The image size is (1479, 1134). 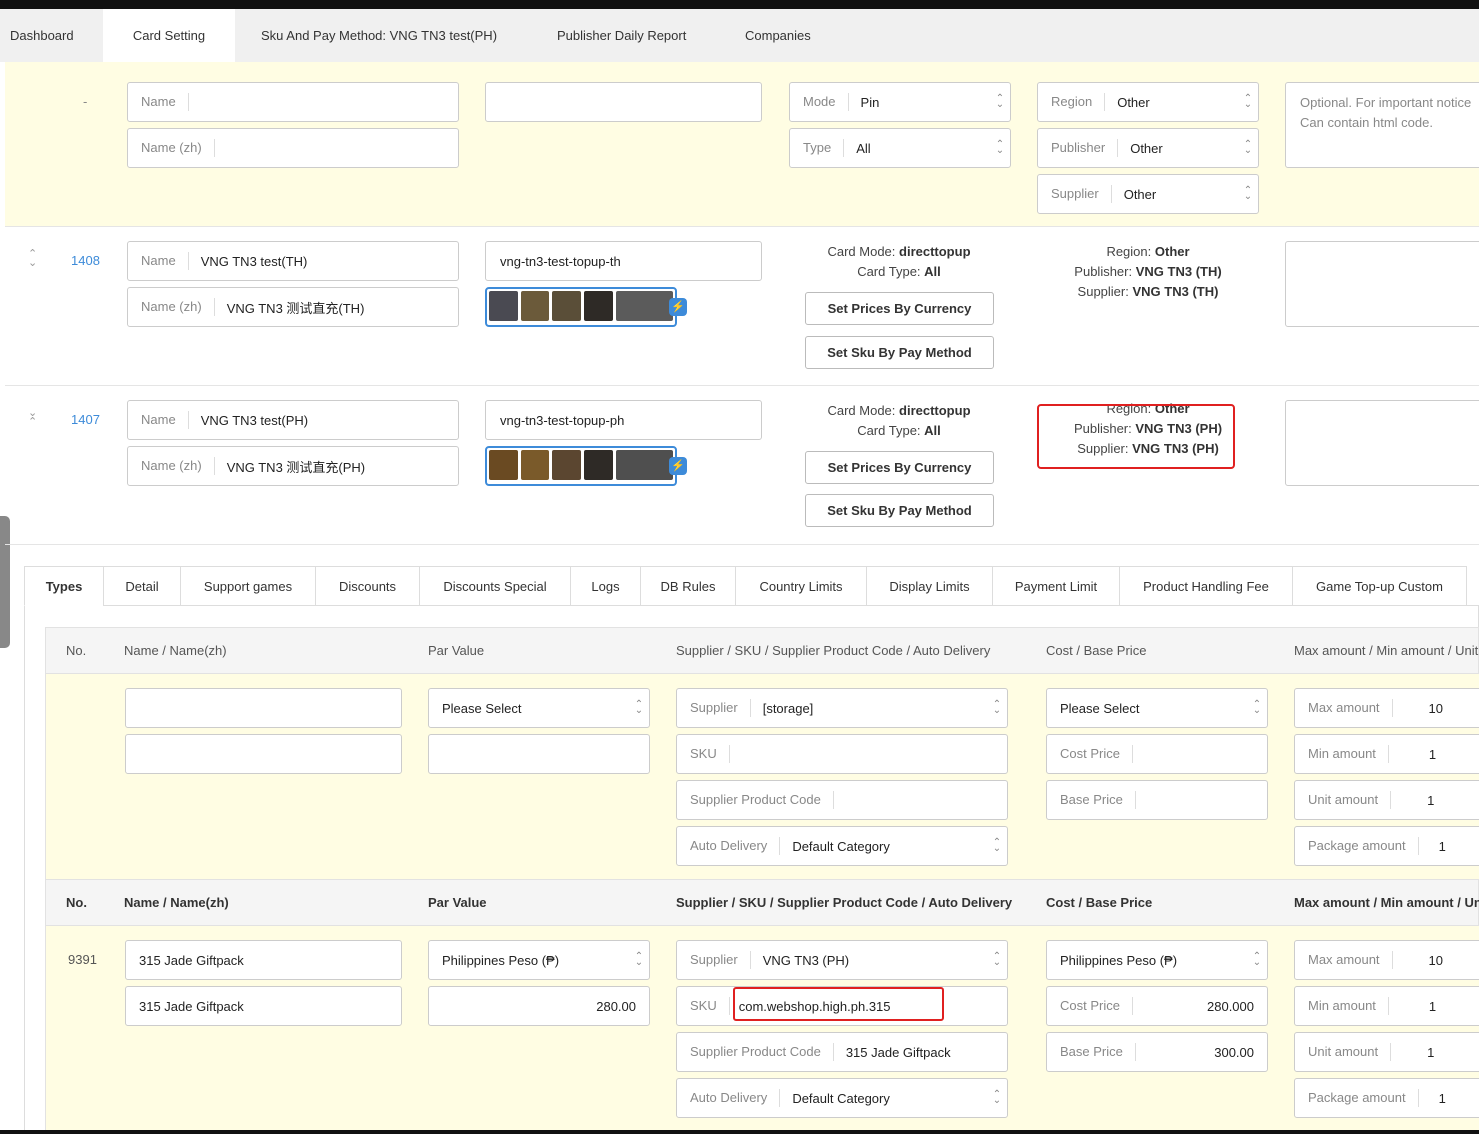 What do you see at coordinates (293, 420) in the screenshot?
I see `name-input: Name VNG TN3 test(PH)` at bounding box center [293, 420].